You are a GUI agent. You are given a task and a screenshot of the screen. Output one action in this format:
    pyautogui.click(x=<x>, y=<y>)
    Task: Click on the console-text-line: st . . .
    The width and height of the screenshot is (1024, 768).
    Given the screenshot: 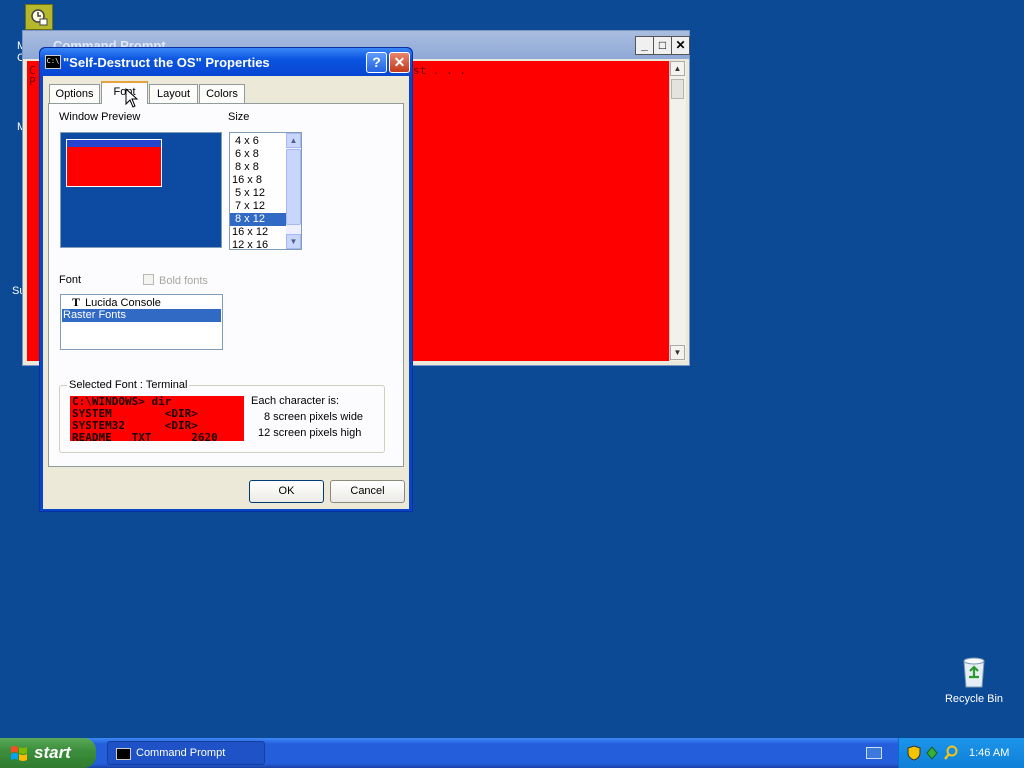 What is the action you would take?
    pyautogui.click(x=439, y=70)
    